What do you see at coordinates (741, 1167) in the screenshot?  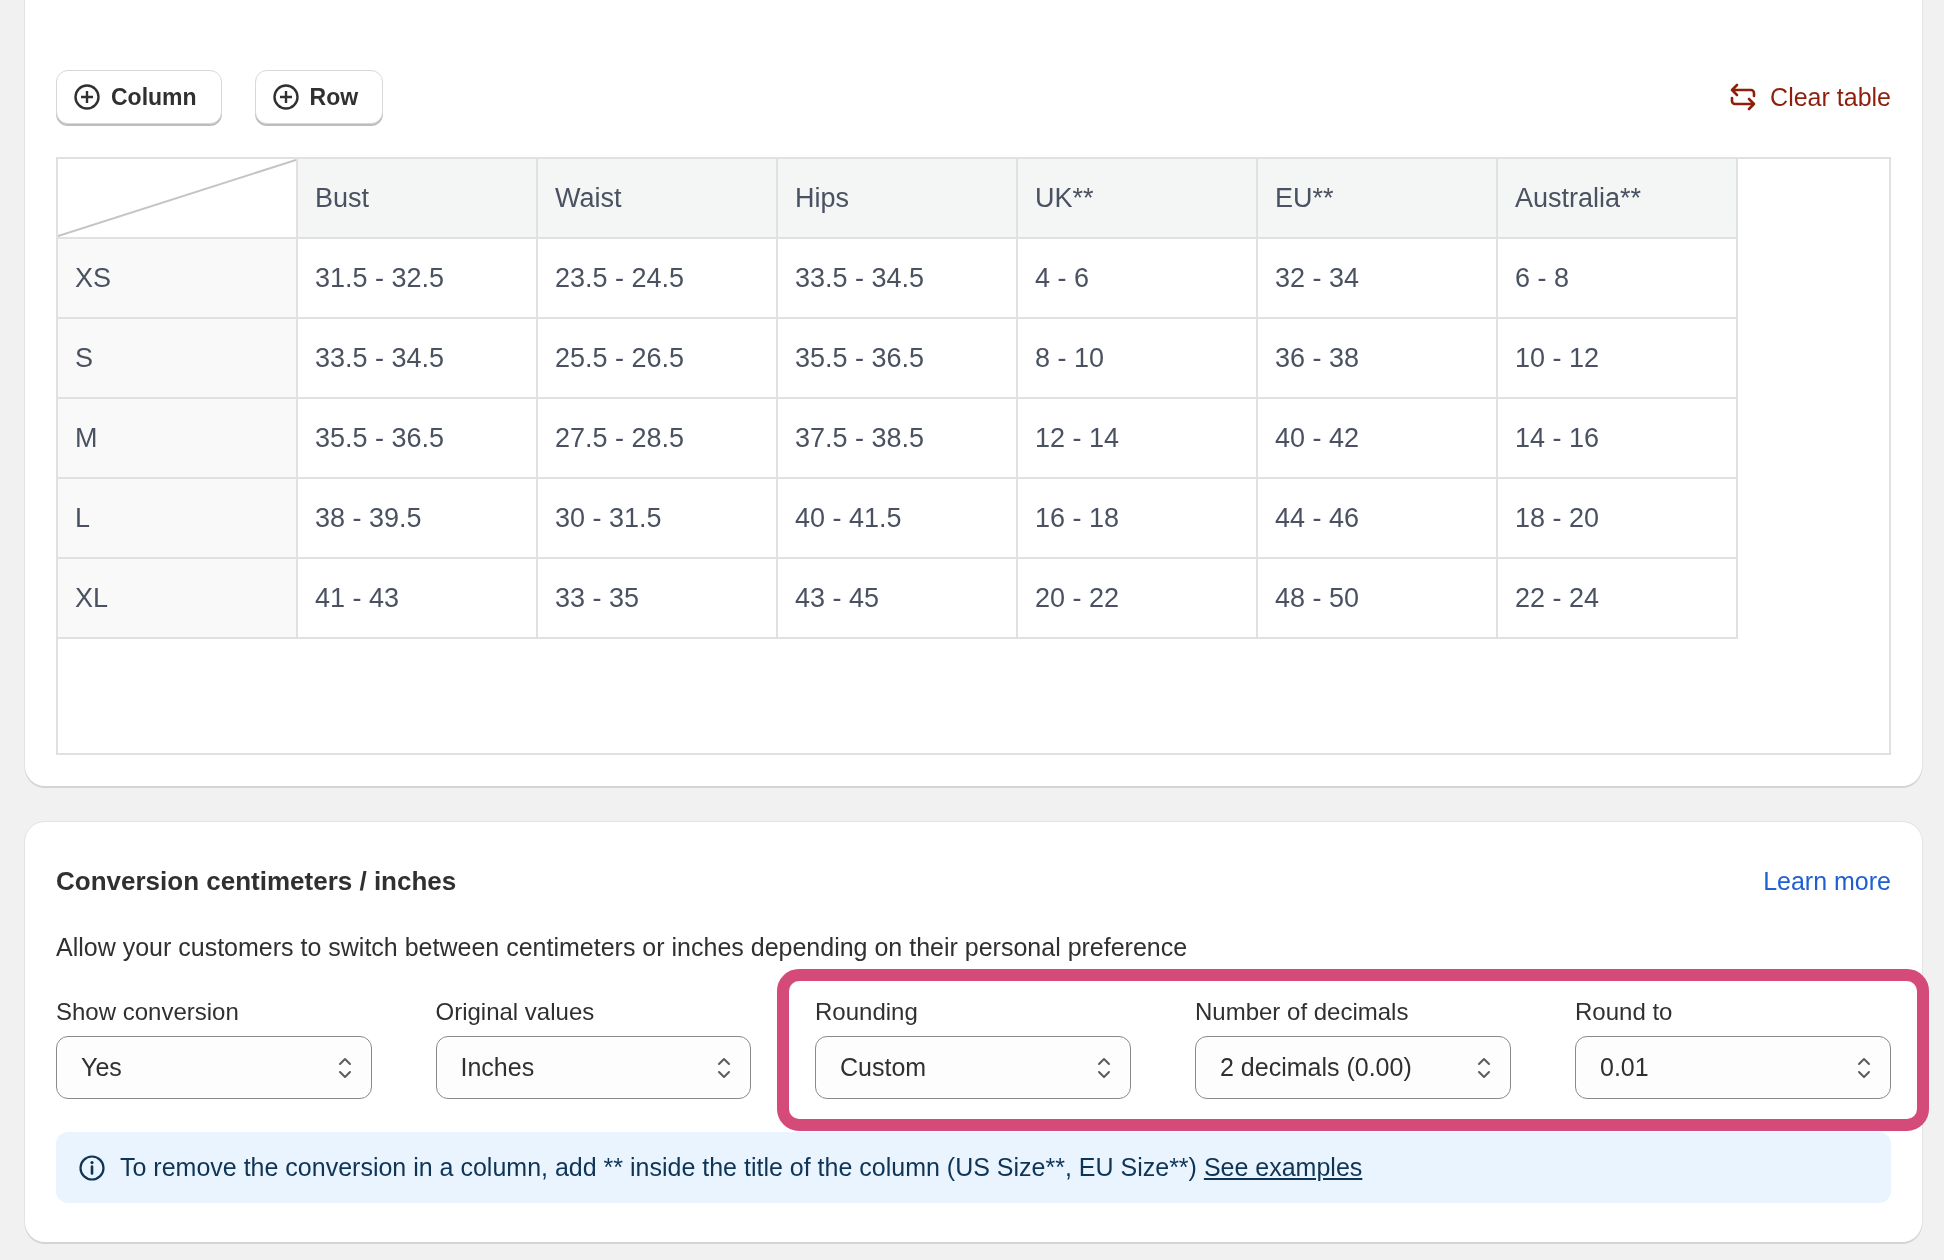 I see `info-text: To remove the conversion in a column, add ** inside the title of the column (US Size**, EU Size**) See examples` at bounding box center [741, 1167].